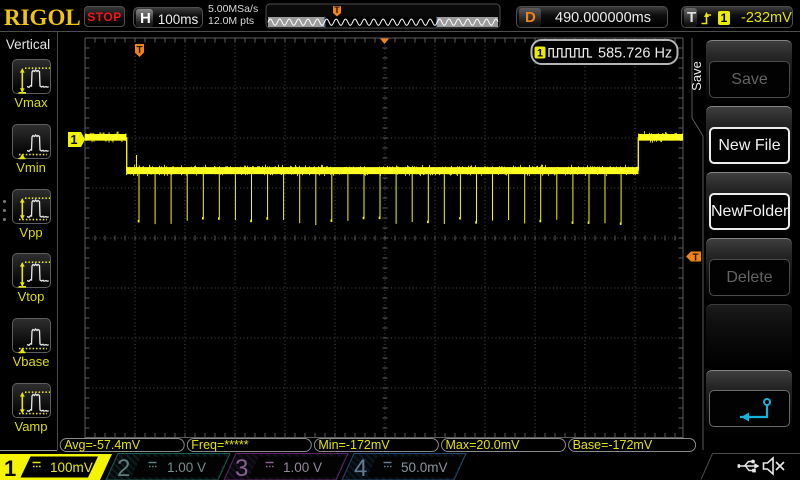 This screenshot has width=800, height=480. What do you see at coordinates (360, 467) in the screenshot?
I see `svg-text: 4` at bounding box center [360, 467].